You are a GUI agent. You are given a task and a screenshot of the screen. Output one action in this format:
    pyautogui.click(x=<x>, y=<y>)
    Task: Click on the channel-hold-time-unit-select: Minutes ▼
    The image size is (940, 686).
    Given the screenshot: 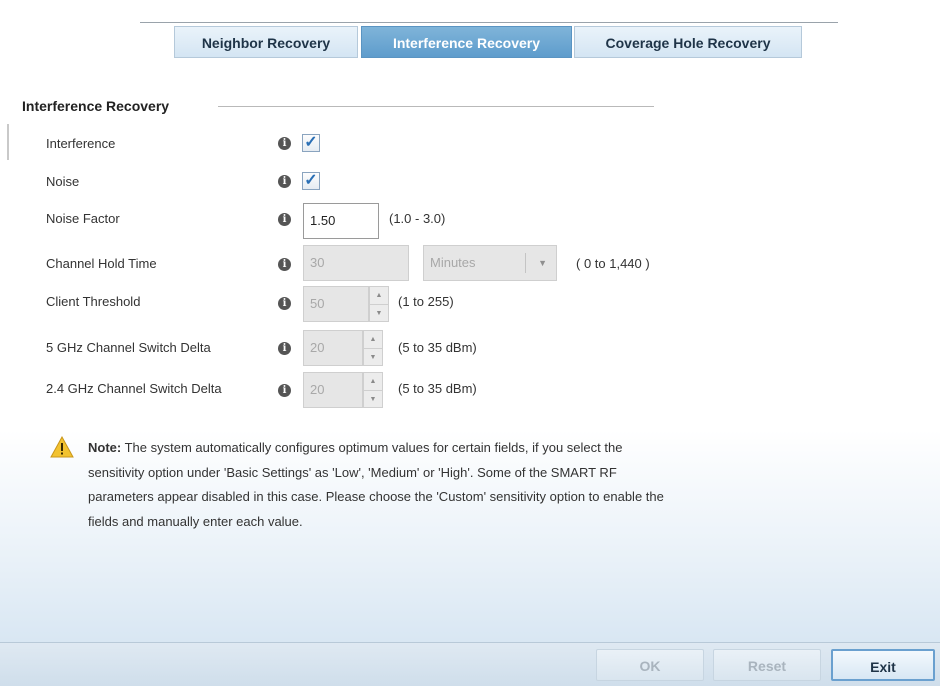 What is the action you would take?
    pyautogui.click(x=490, y=263)
    